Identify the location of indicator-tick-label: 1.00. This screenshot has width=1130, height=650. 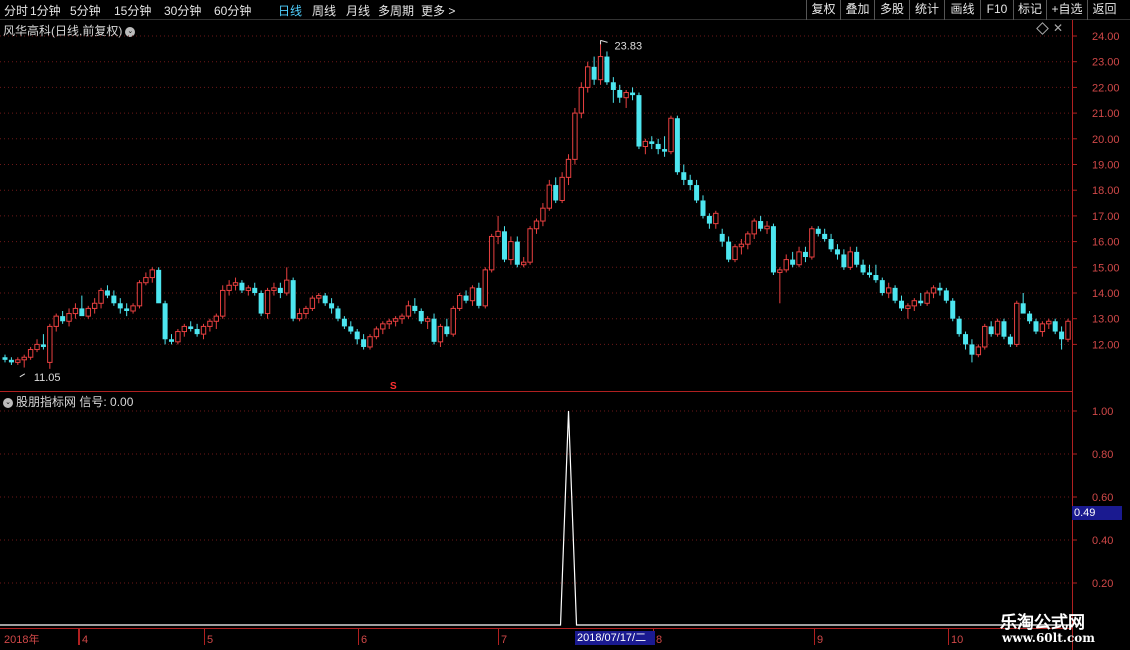
(1102, 412).